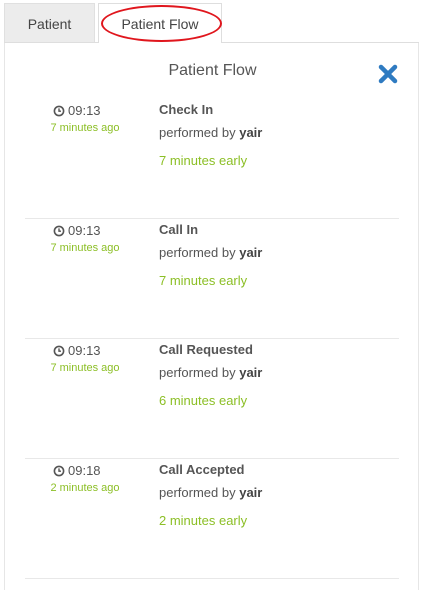  I want to click on tab-bar: Patient Patient Flow, so click(214, 21).